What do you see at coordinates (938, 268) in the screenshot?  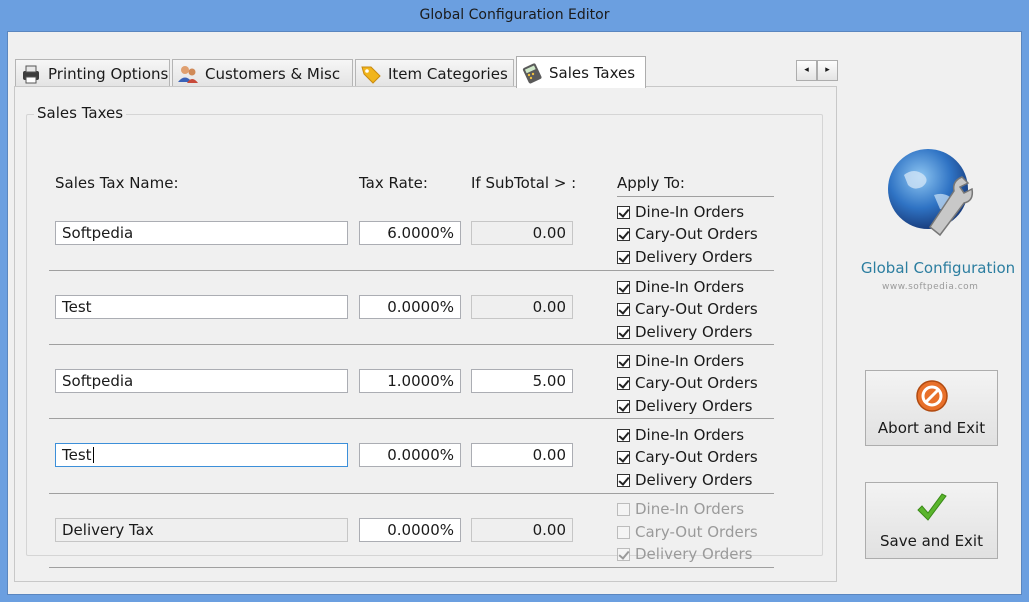 I see `side-title: Global Configuration` at bounding box center [938, 268].